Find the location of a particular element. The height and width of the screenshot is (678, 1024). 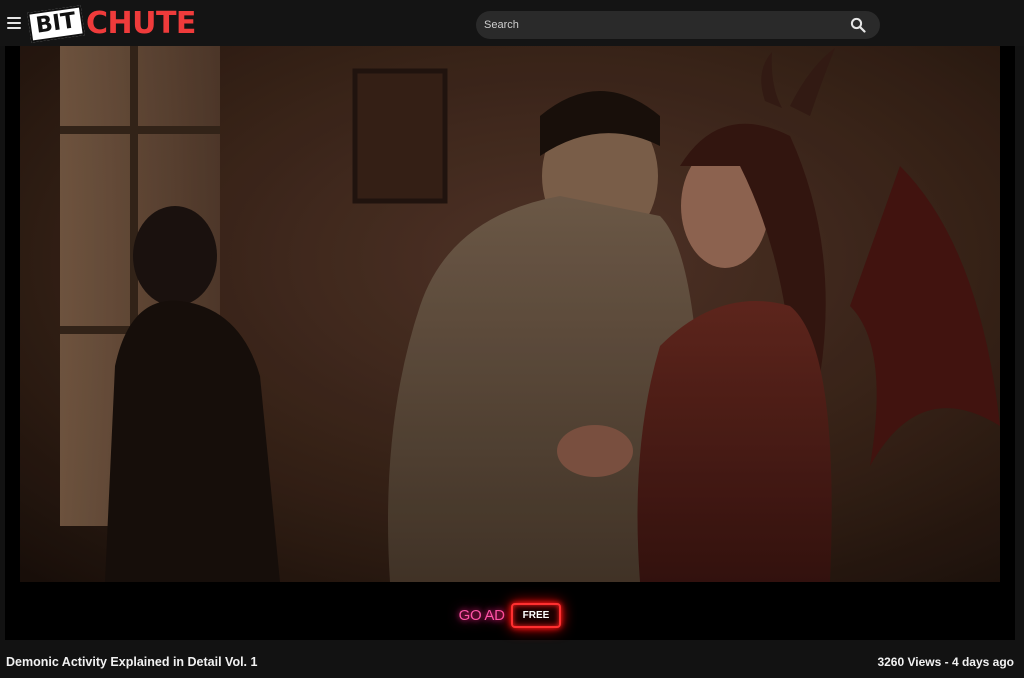

upload-age: 4 days ago is located at coordinates (982, 662).